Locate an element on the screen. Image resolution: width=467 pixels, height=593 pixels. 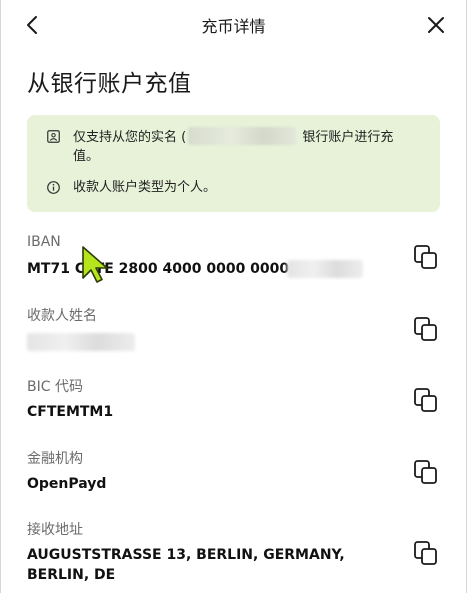
notice-line2: 收款人账户类型为个人。 is located at coordinates (145, 187).